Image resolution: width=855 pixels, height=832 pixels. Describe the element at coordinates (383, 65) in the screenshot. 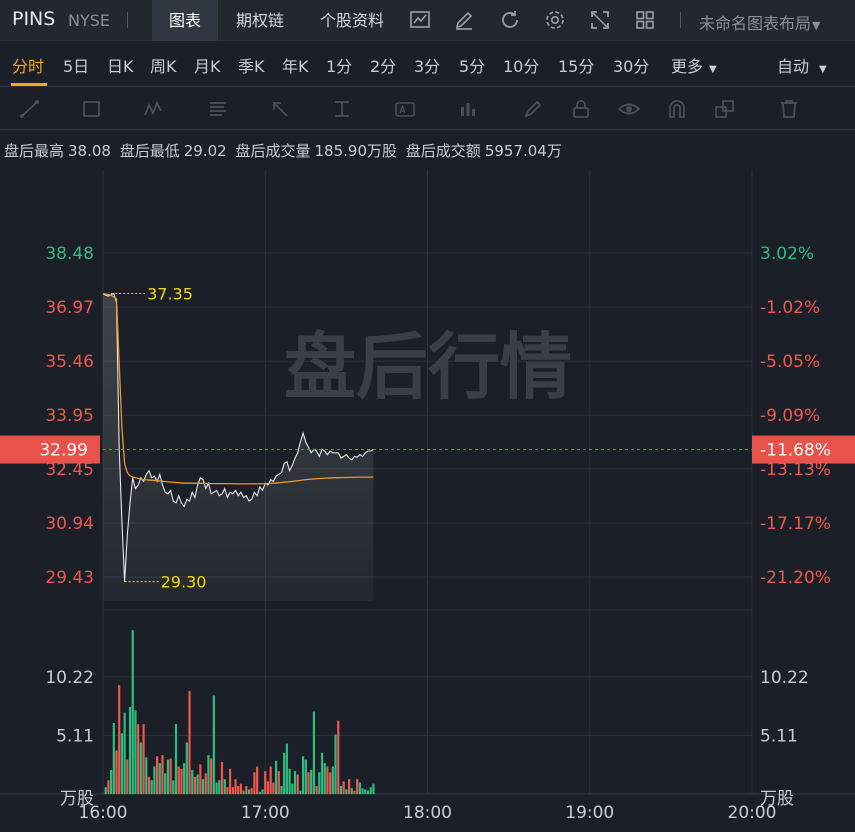

I see `period-tab: 2分` at that location.